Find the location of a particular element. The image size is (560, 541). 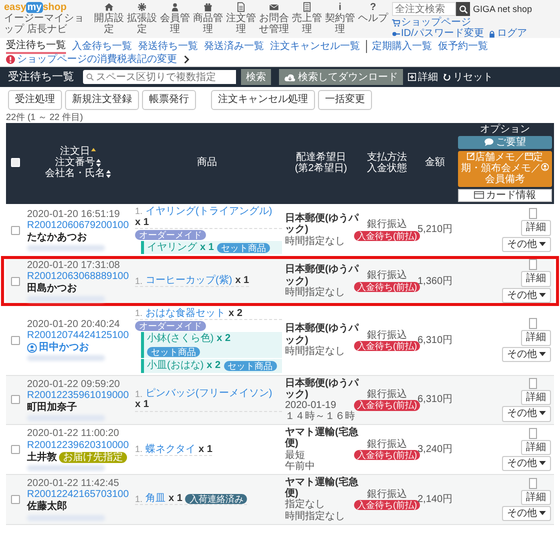

quantity: x 1 is located at coordinates (175, 498).